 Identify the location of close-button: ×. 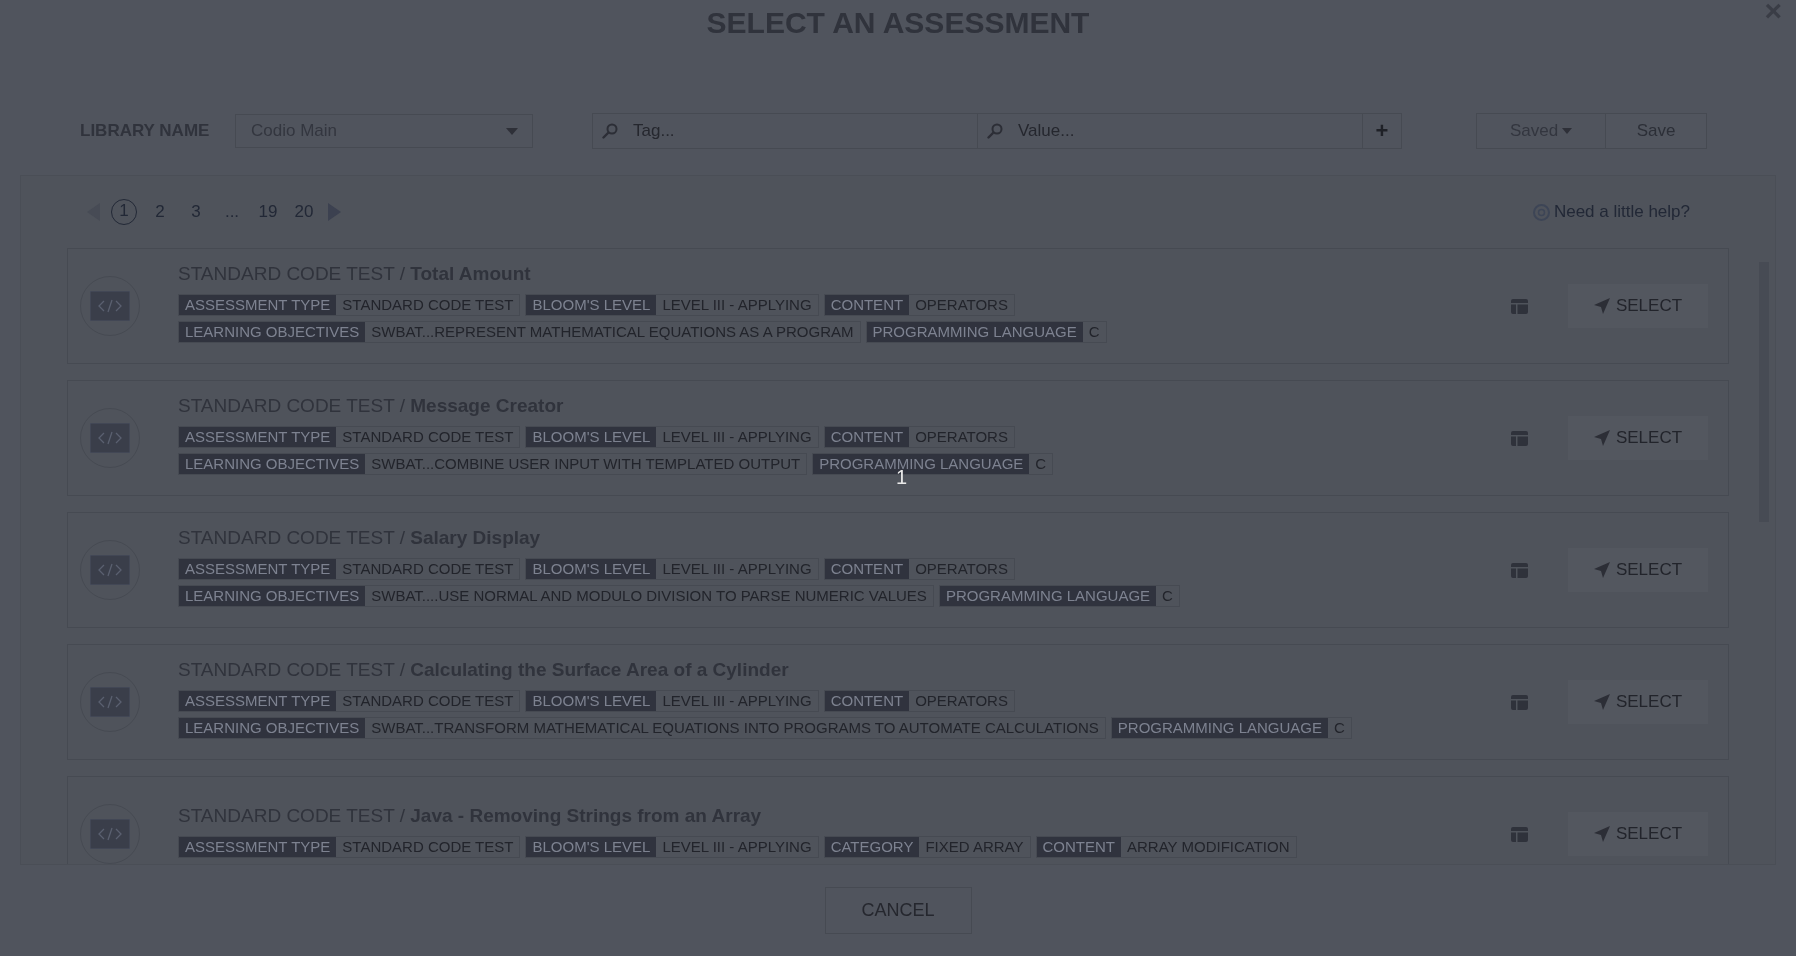
(1773, 13).